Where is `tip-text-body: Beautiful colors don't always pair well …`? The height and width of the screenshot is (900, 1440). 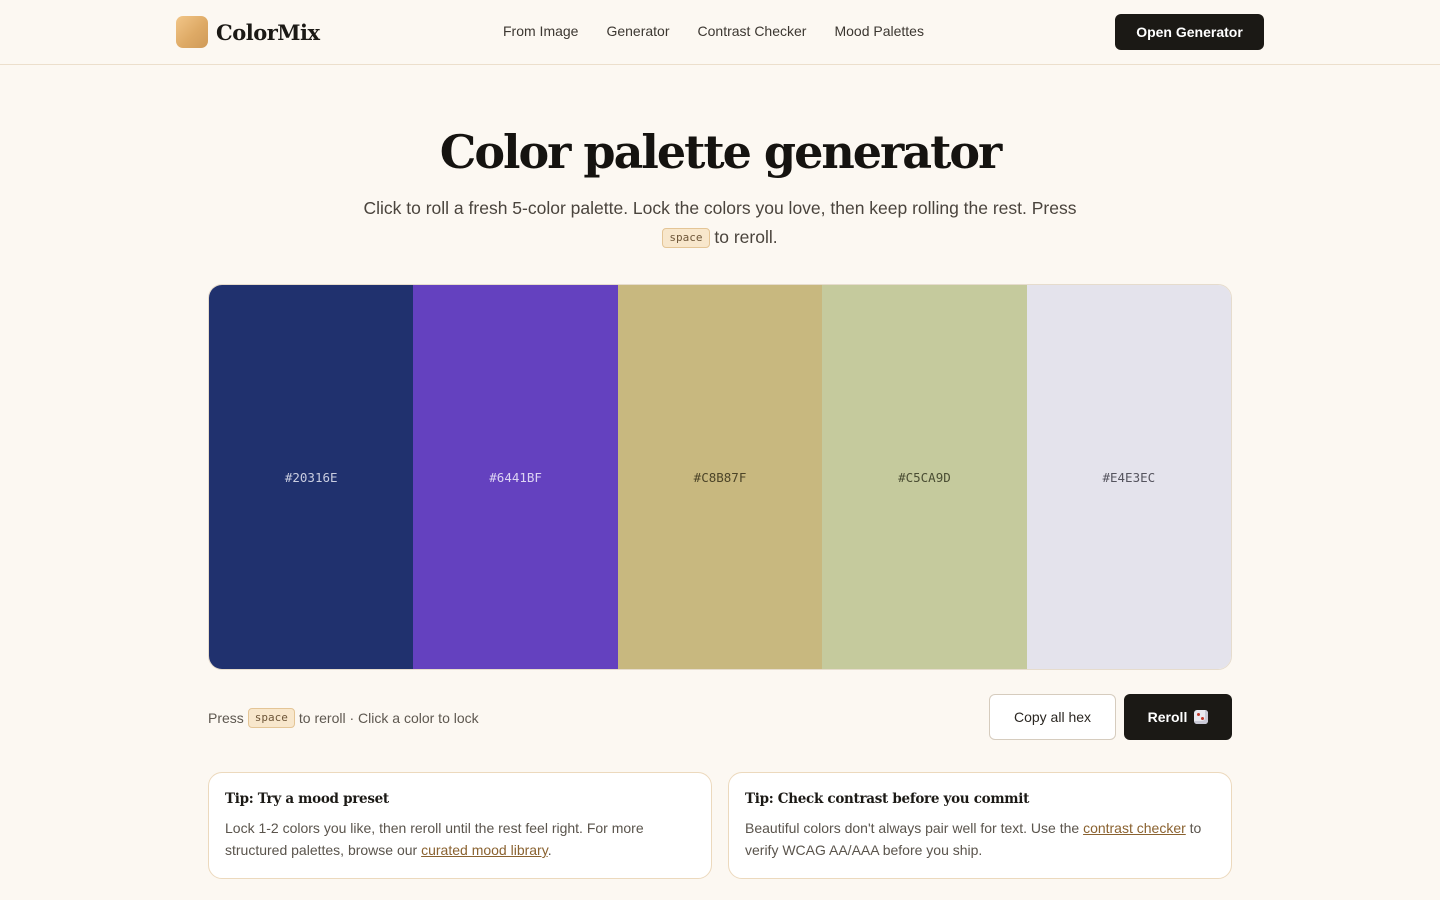
tip-text-body: Beautiful colors don't always pair well … is located at coordinates (912, 828).